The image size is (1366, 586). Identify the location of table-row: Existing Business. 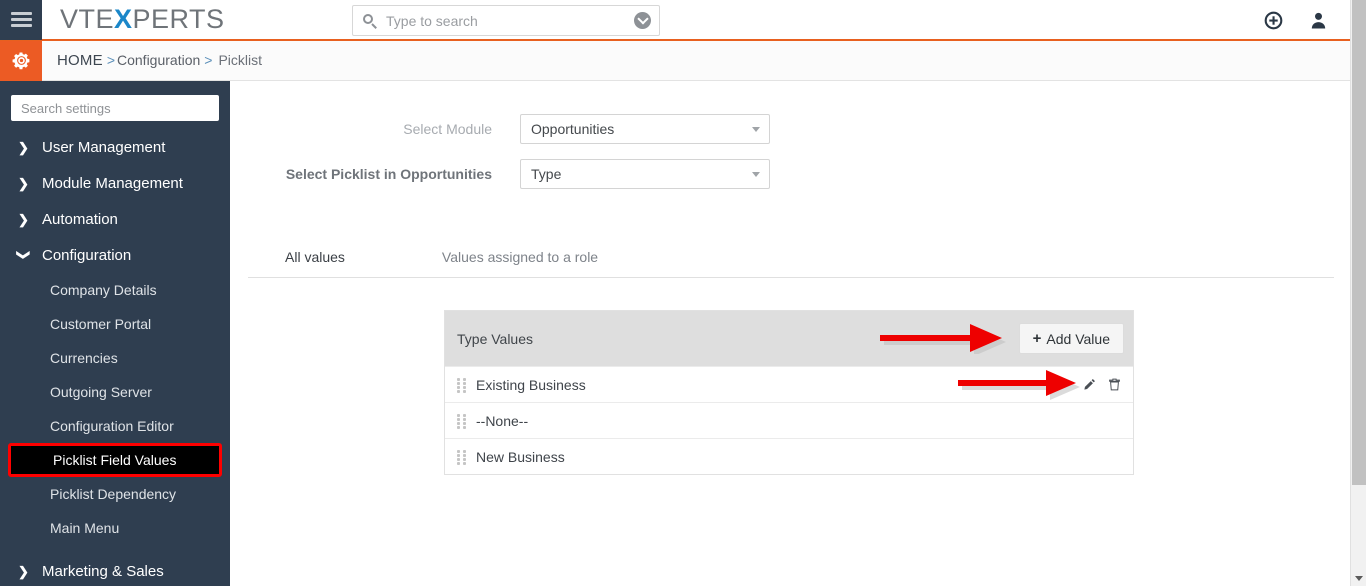
(789, 384).